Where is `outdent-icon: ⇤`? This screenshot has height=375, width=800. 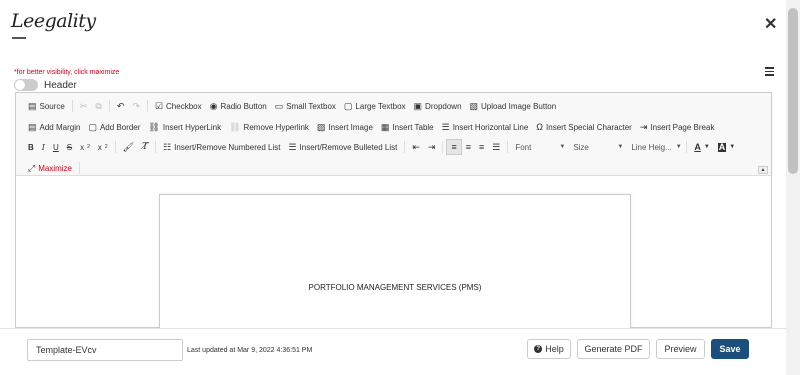
outdent-icon: ⇤ is located at coordinates (416, 146).